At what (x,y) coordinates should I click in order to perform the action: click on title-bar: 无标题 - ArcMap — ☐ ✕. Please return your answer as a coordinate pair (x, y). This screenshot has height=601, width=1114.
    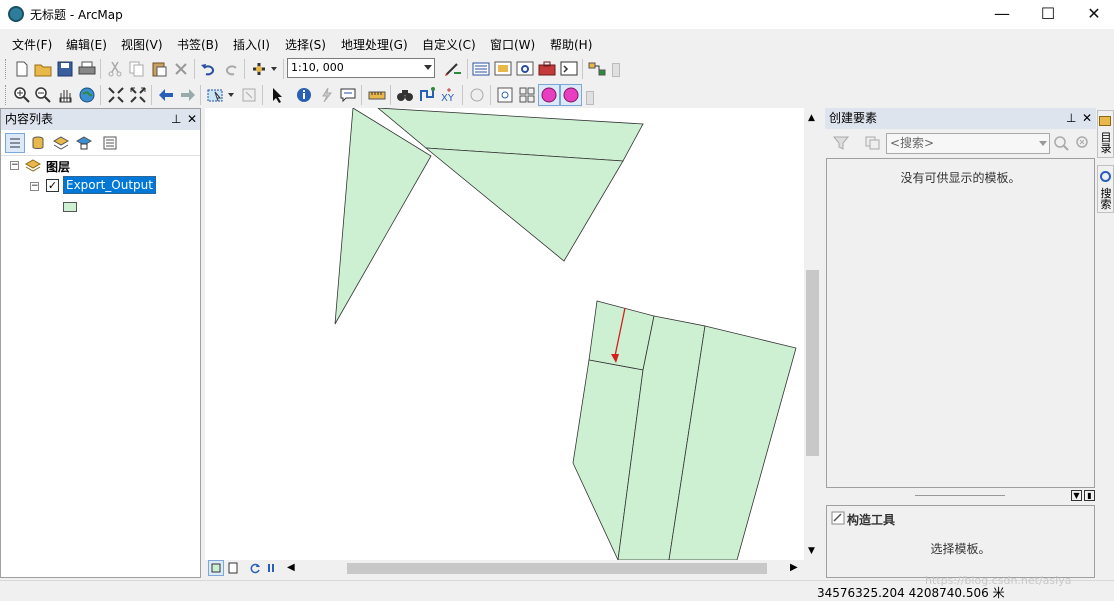
    Looking at the image, I should click on (557, 14).